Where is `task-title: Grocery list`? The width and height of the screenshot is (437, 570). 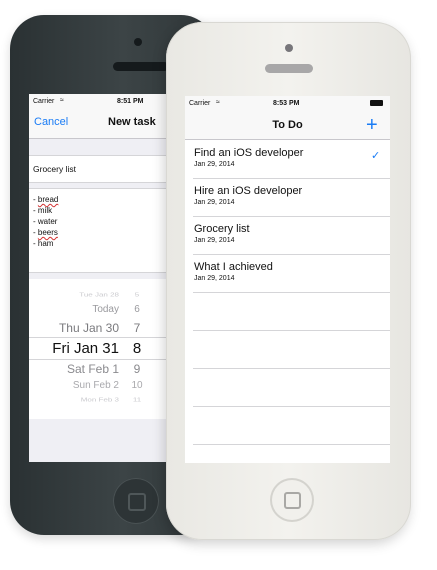 task-title: Grocery list is located at coordinates (222, 229).